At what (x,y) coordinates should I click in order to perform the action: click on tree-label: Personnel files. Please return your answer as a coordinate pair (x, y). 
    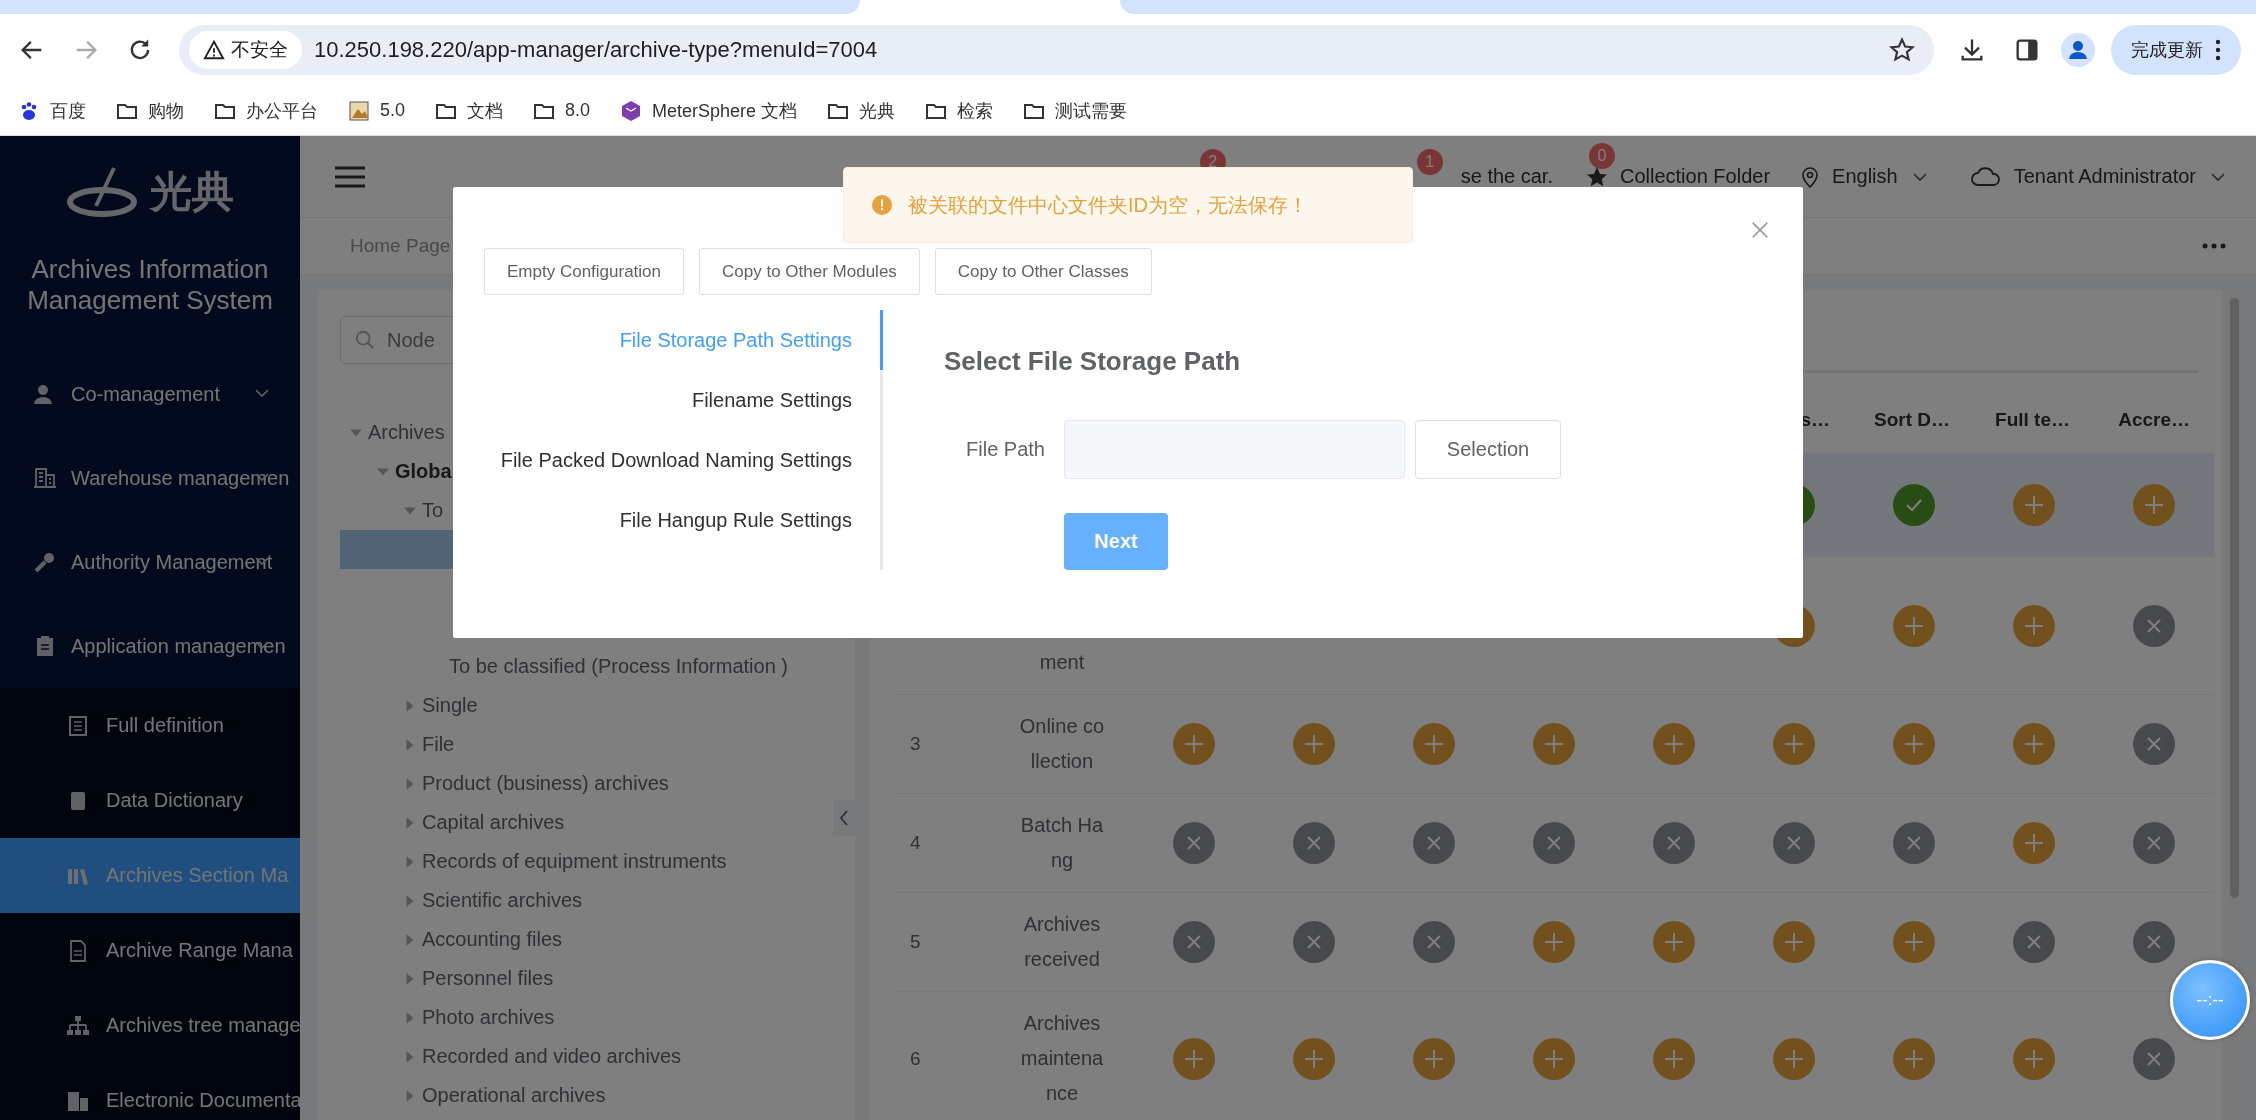
    Looking at the image, I should click on (488, 978).